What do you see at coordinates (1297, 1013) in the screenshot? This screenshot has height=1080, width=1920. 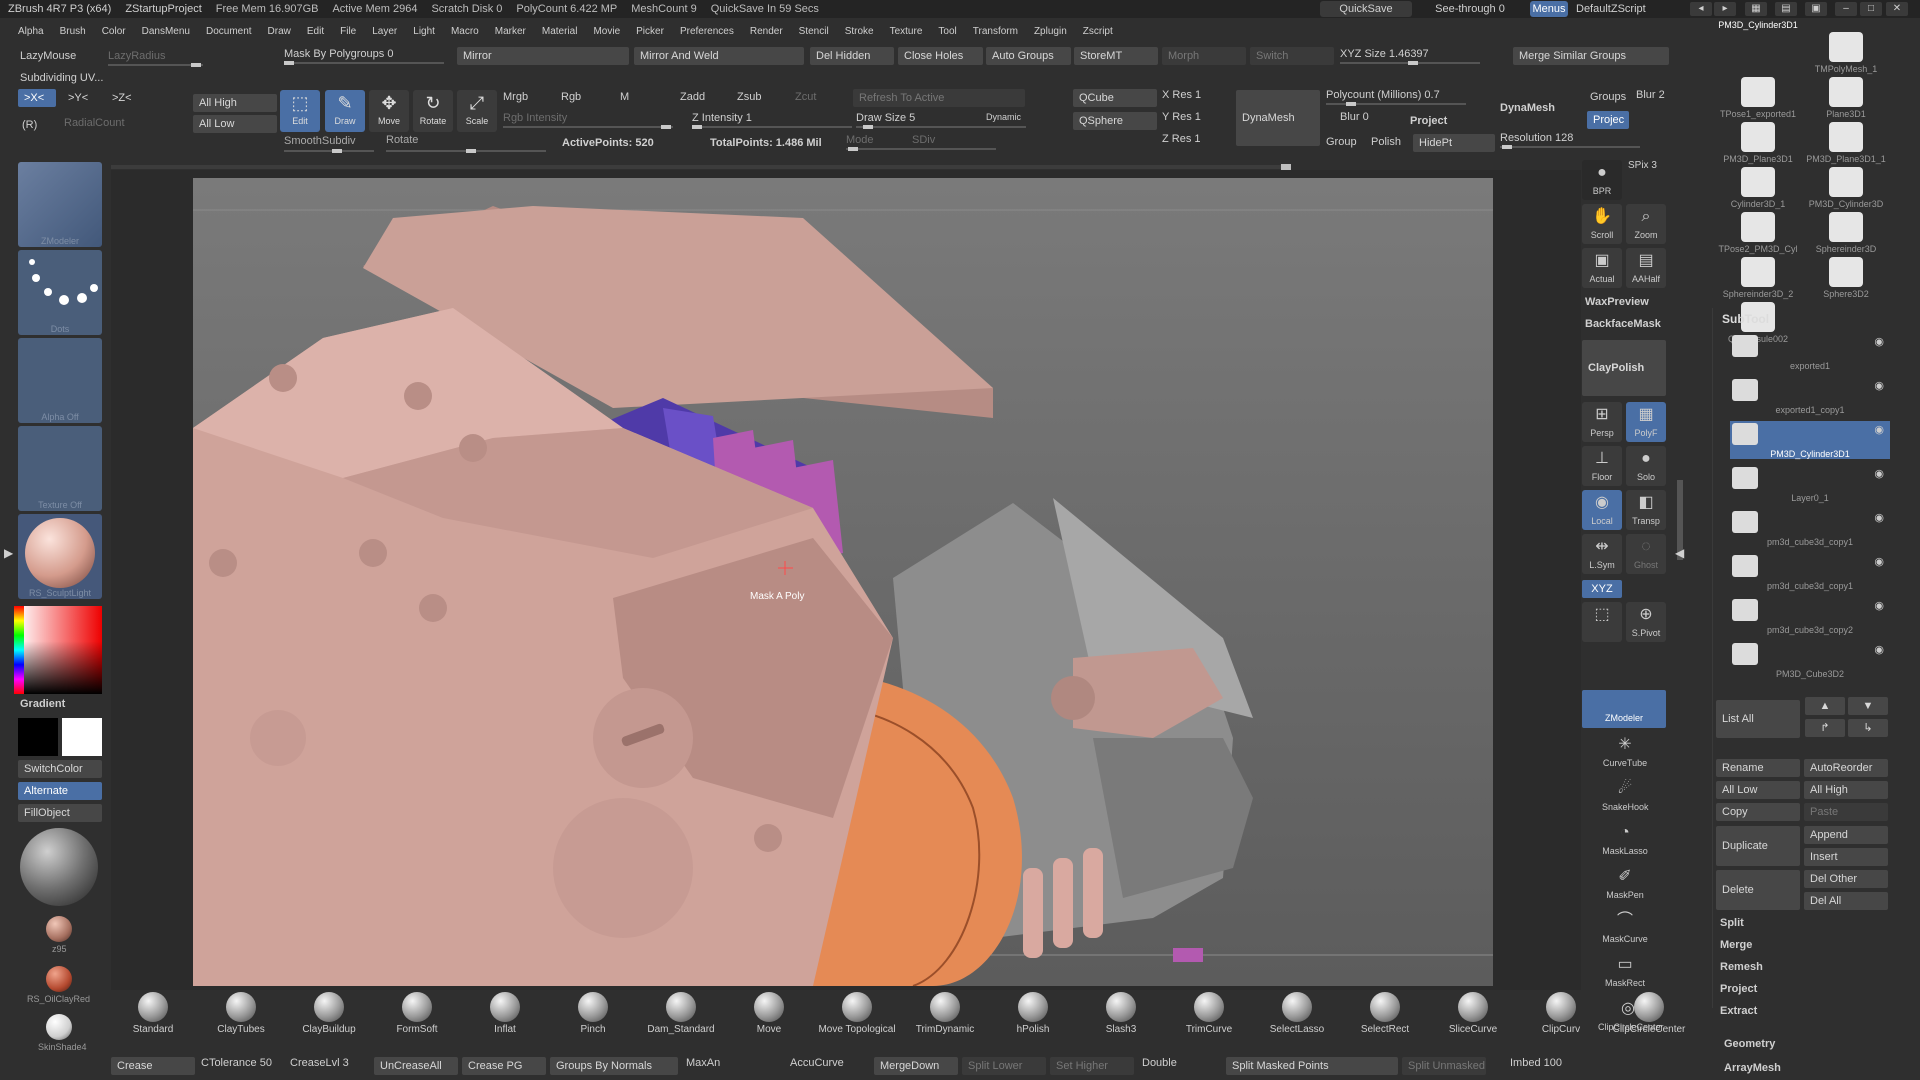 I see `brush-slot: SelectLasso` at bounding box center [1297, 1013].